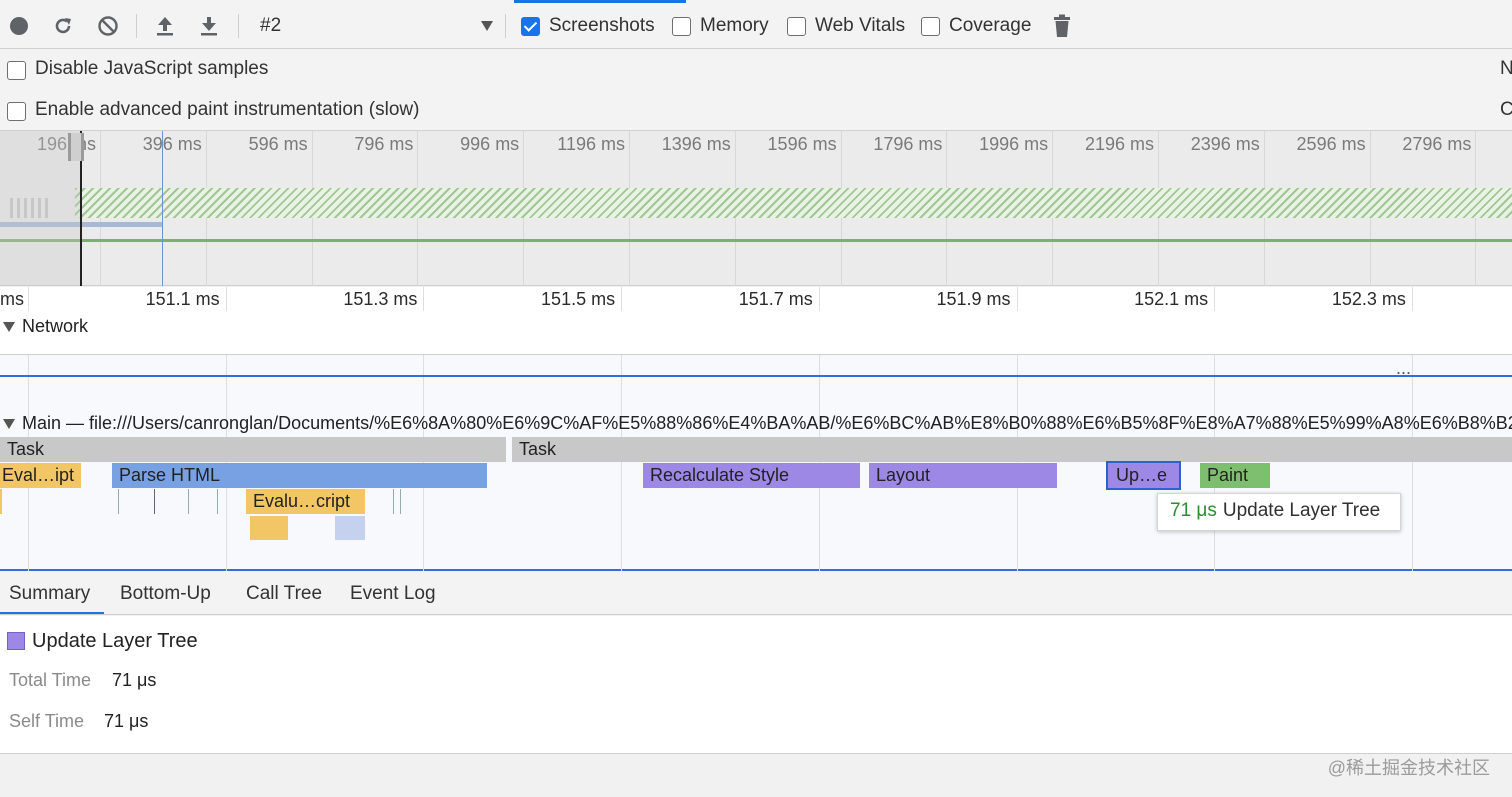 The image size is (1512, 797). I want to click on tooltip-event-name: Update Layer Tree, so click(1301, 510).